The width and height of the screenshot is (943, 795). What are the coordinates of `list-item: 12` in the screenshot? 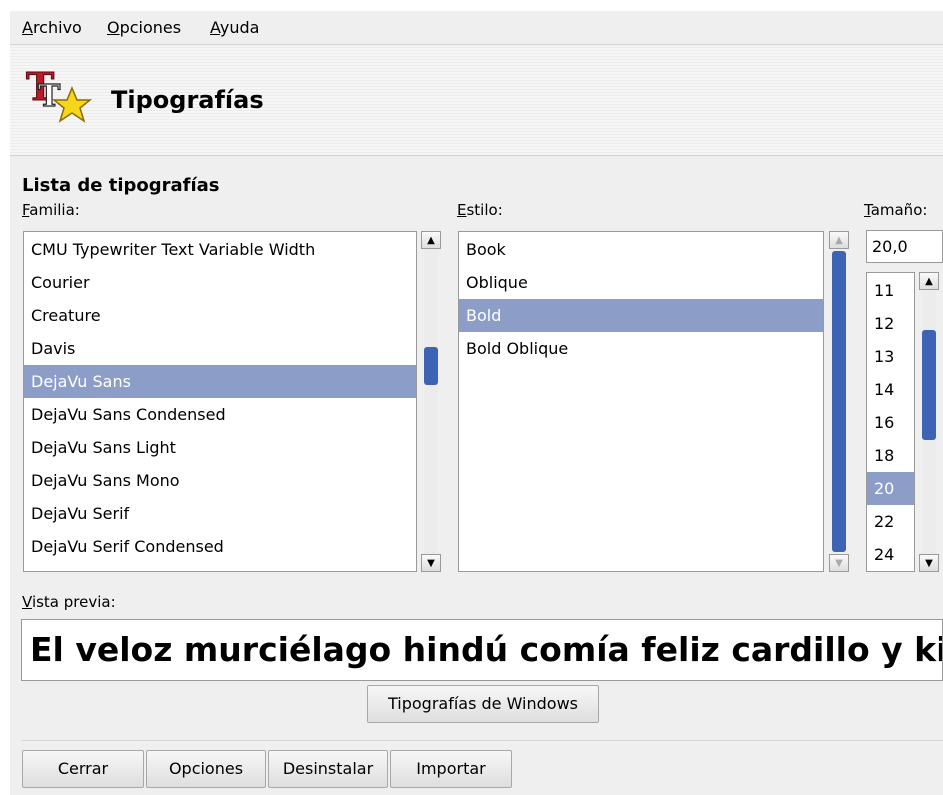 It's located at (890, 323).